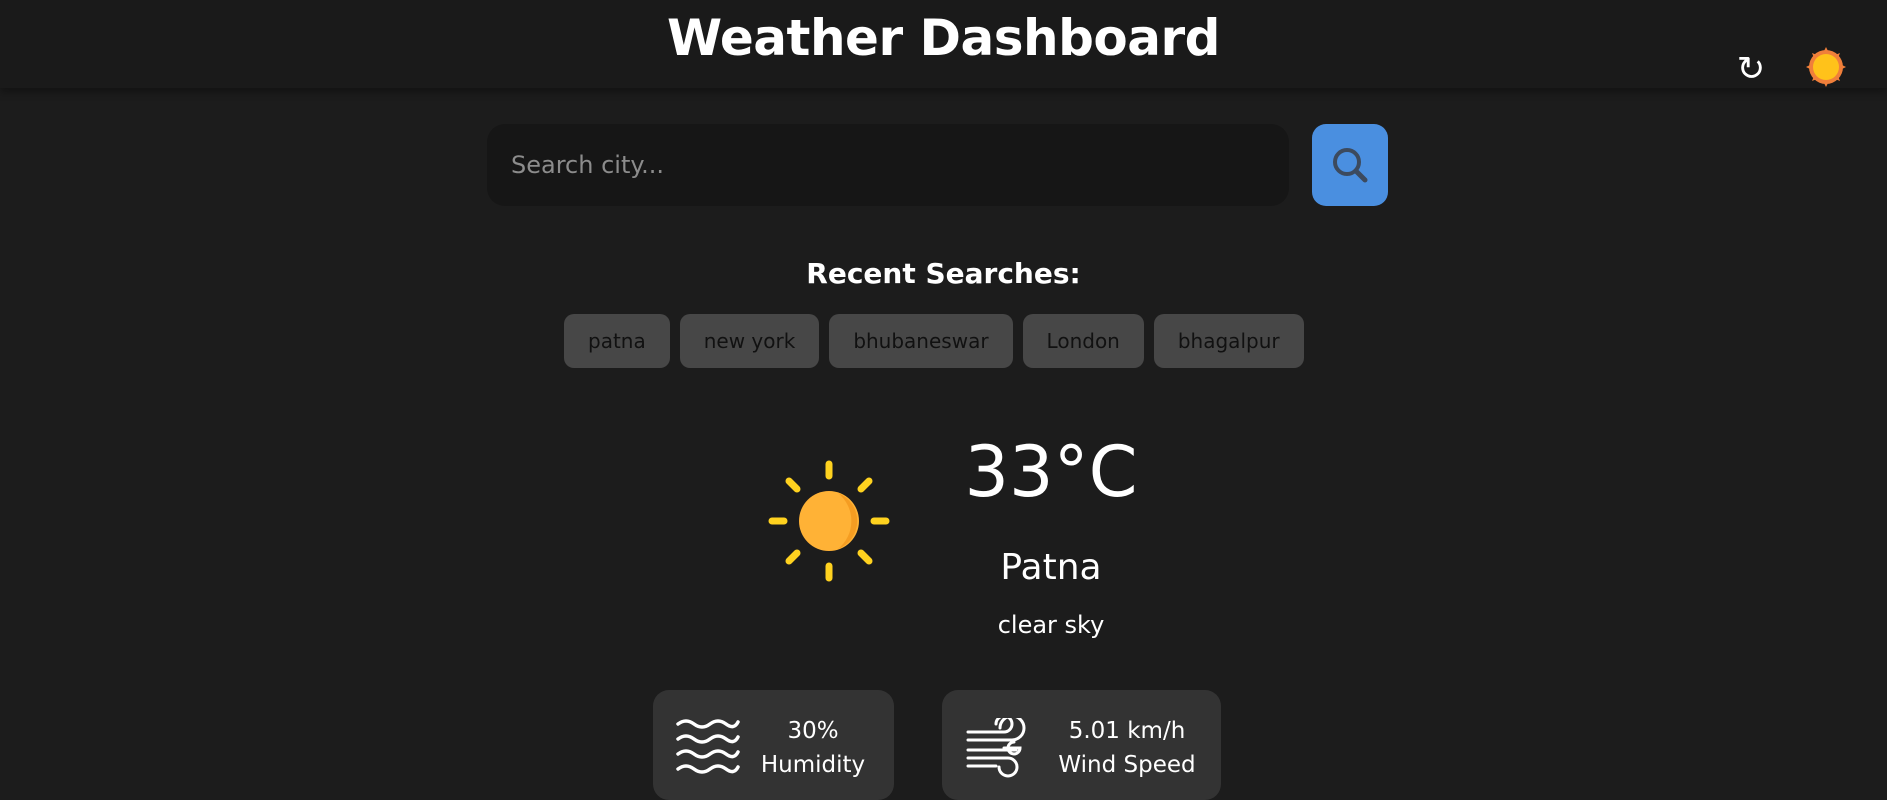 This screenshot has height=800, width=1887. I want to click on header-bar: Weather Dashboard ↻, so click(943, 45).